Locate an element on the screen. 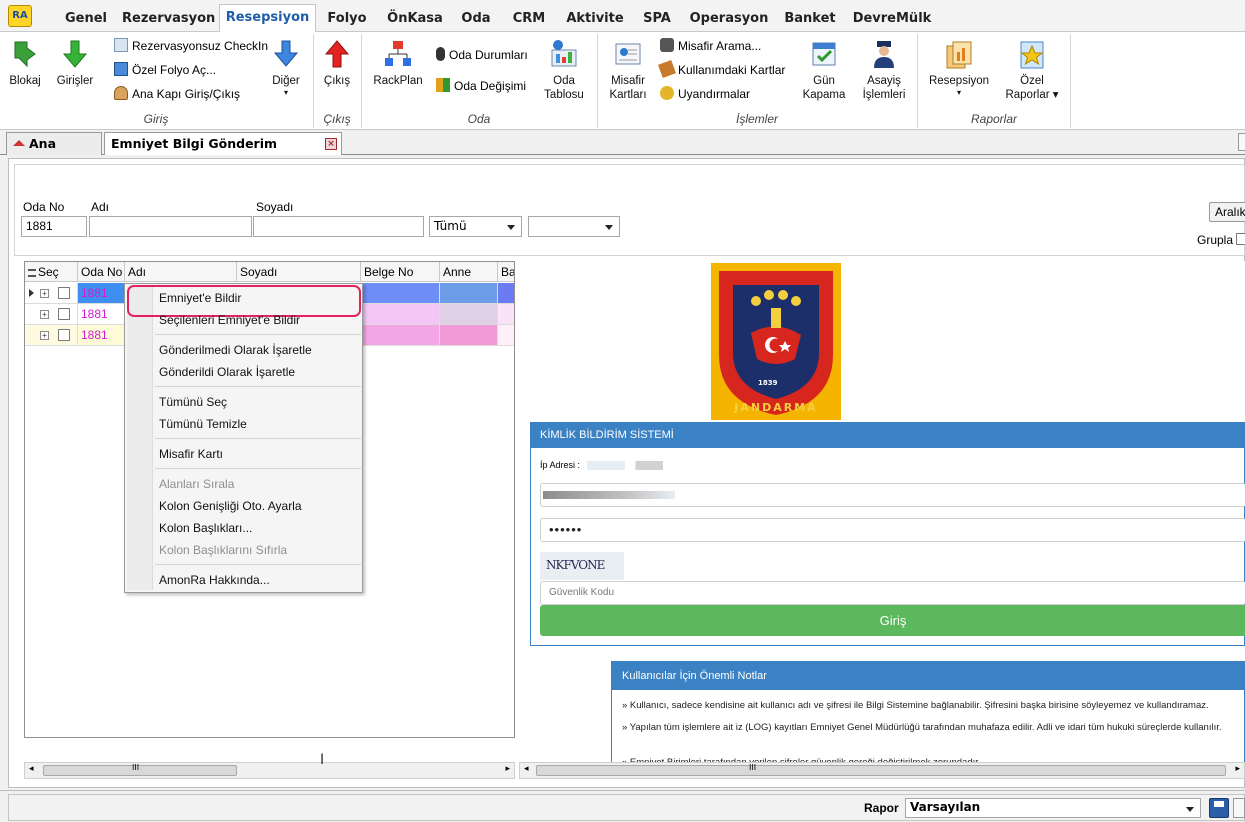 The width and height of the screenshot is (1245, 822). oda-durumlari-button: Oda Durumları is located at coordinates (482, 55).